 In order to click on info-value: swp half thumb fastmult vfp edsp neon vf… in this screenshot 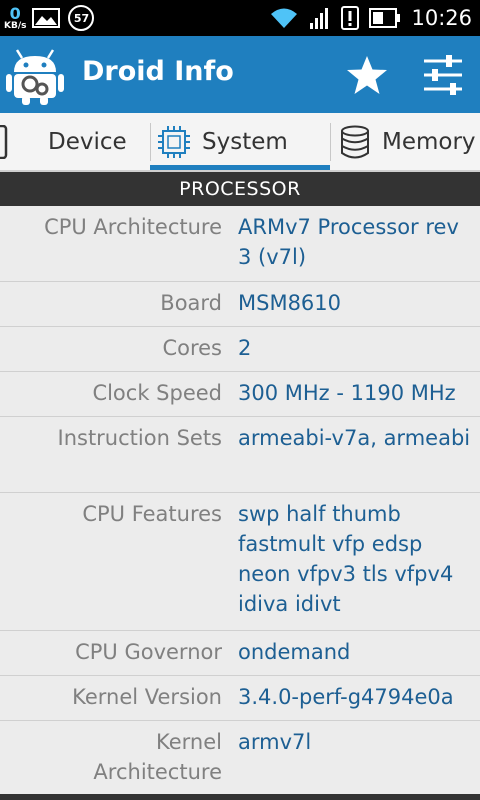, I will do `click(346, 559)`.